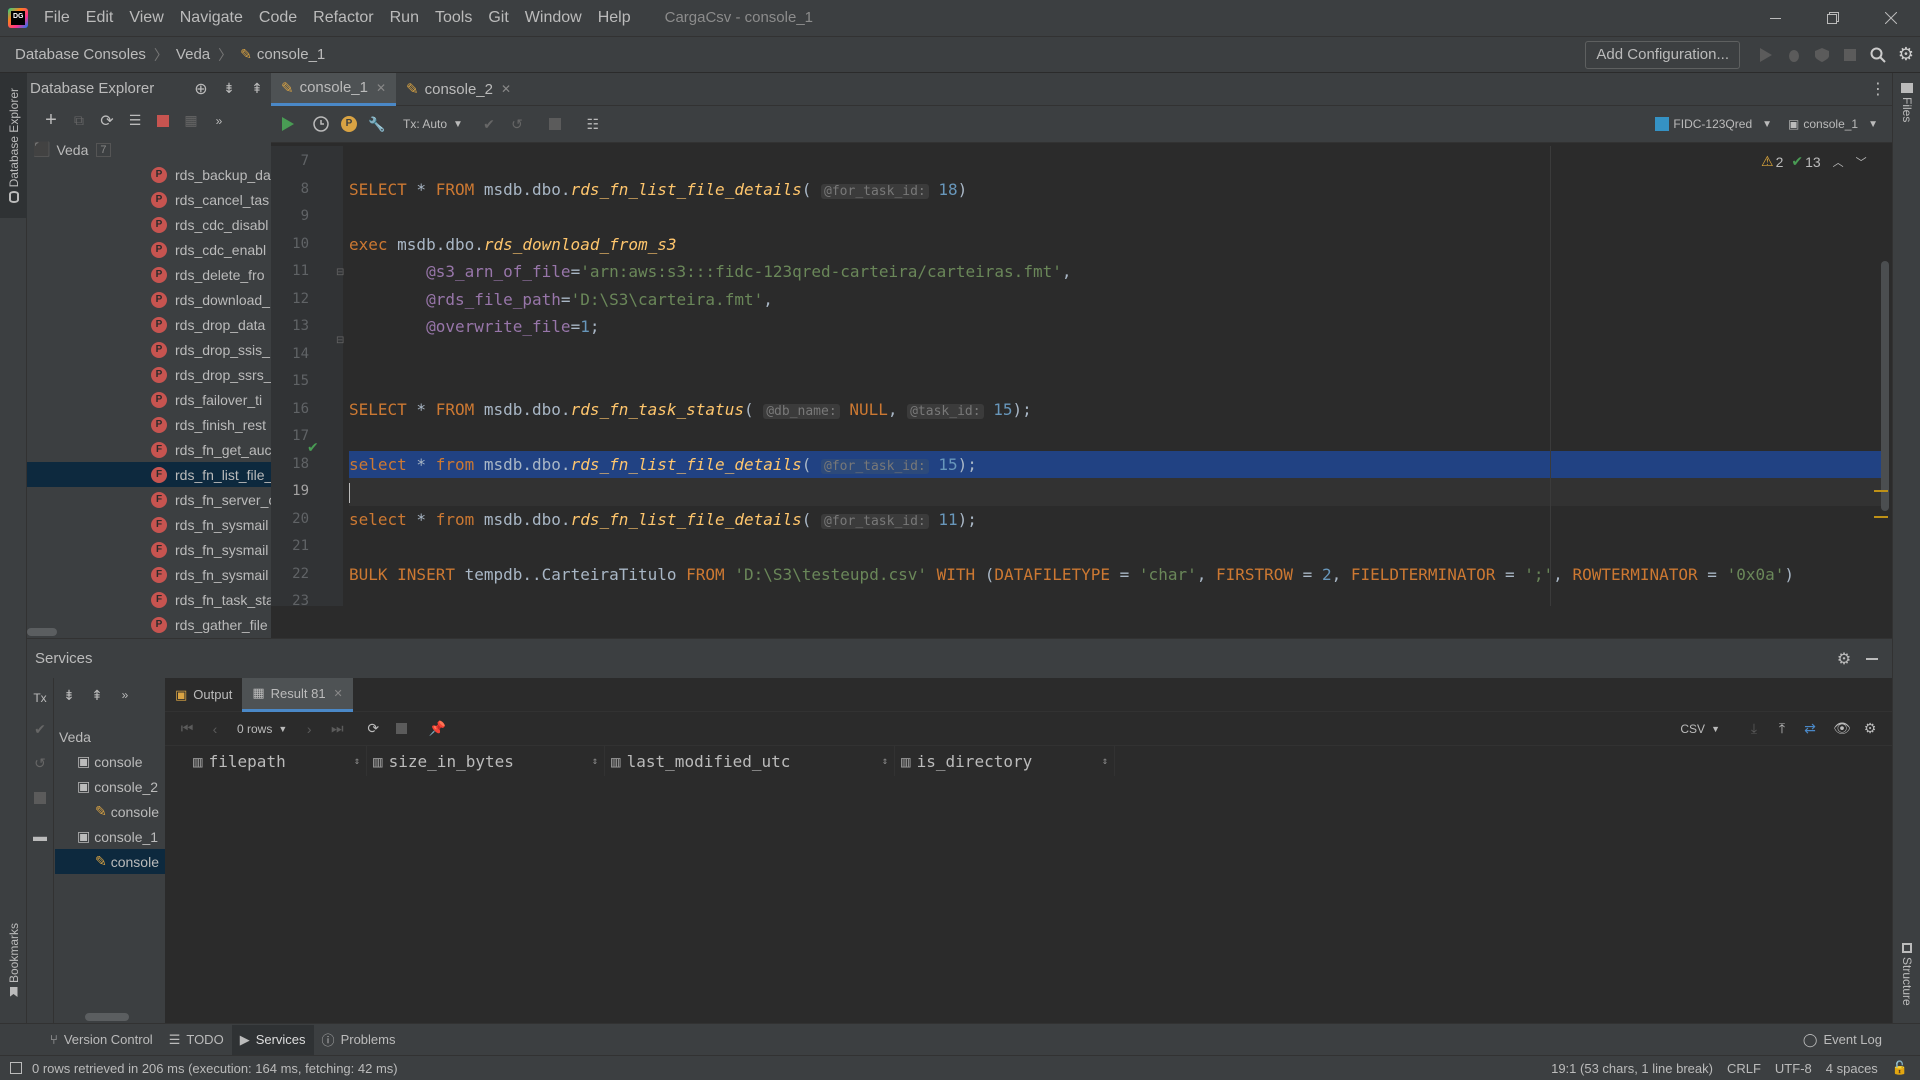 This screenshot has width=1920, height=1080. What do you see at coordinates (1833, 124) in the screenshot?
I see `session-selector: ▣ console_1 ▼` at bounding box center [1833, 124].